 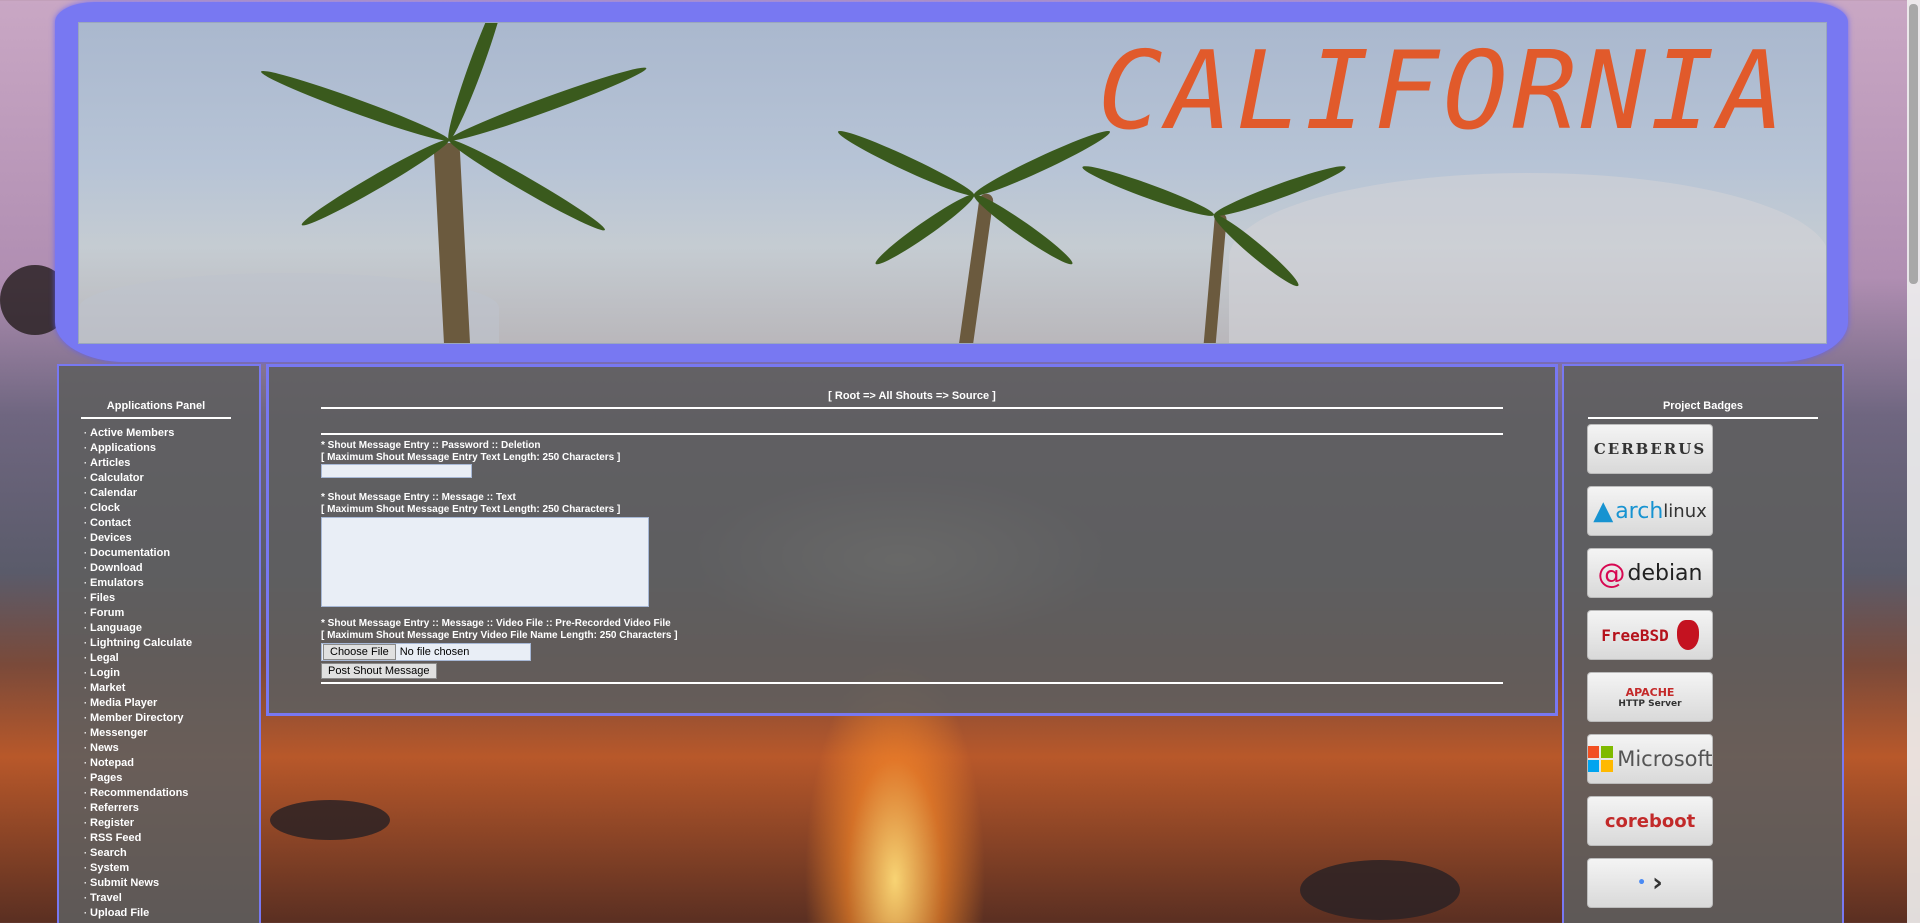 What do you see at coordinates (114, 808) in the screenshot?
I see `menu-item-link: Referrers` at bounding box center [114, 808].